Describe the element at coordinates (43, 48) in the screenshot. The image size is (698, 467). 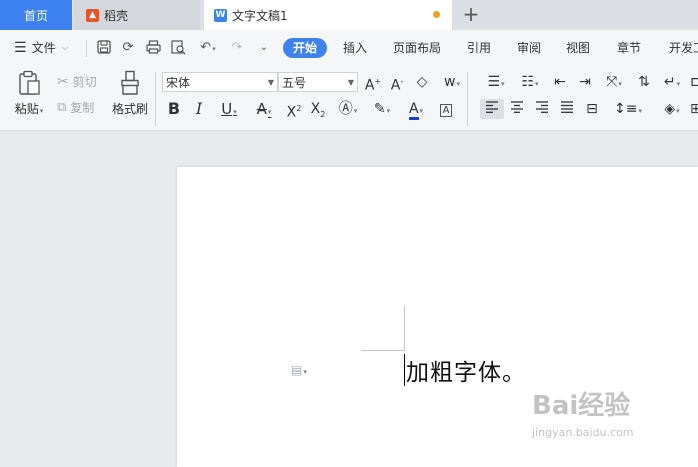
I see `file-menu-label: 文件` at that location.